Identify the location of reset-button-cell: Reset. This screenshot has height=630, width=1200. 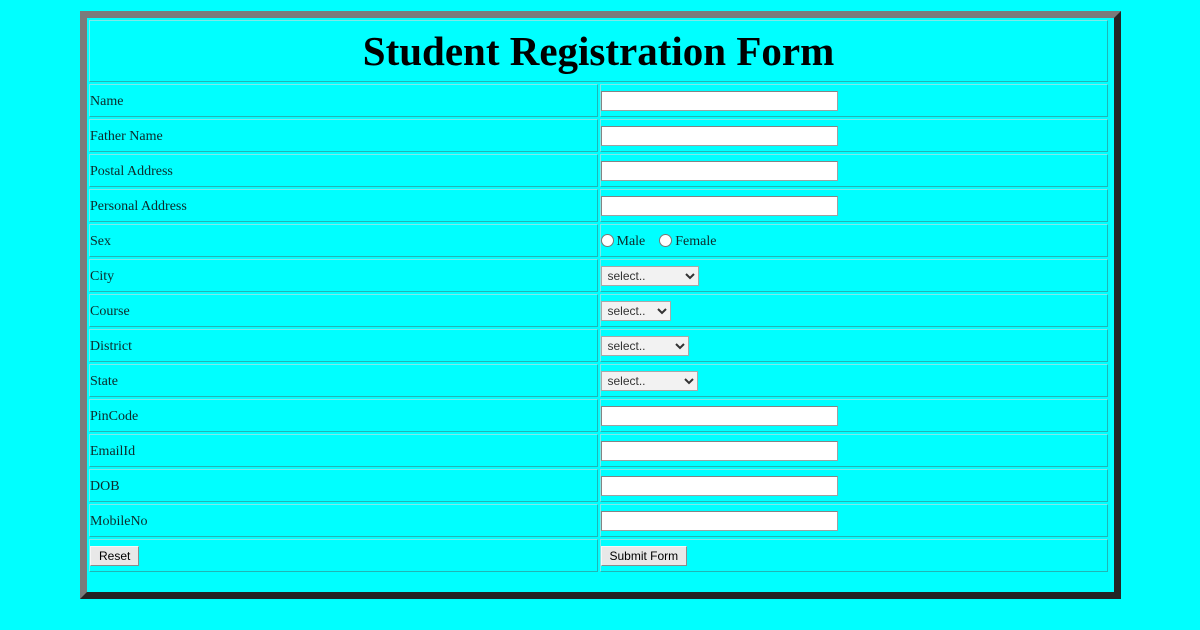
(343, 555).